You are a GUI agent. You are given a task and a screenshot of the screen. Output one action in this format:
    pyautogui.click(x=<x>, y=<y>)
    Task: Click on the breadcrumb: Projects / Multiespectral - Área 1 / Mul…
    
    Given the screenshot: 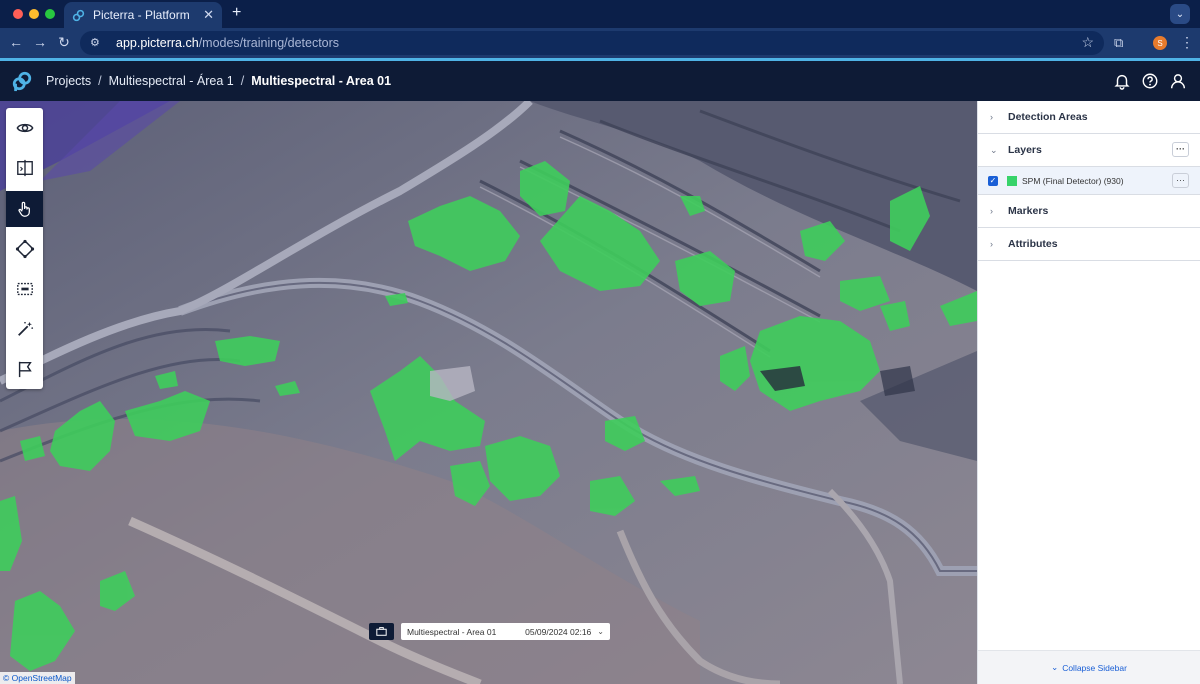 What is the action you would take?
    pyautogui.click(x=218, y=81)
    